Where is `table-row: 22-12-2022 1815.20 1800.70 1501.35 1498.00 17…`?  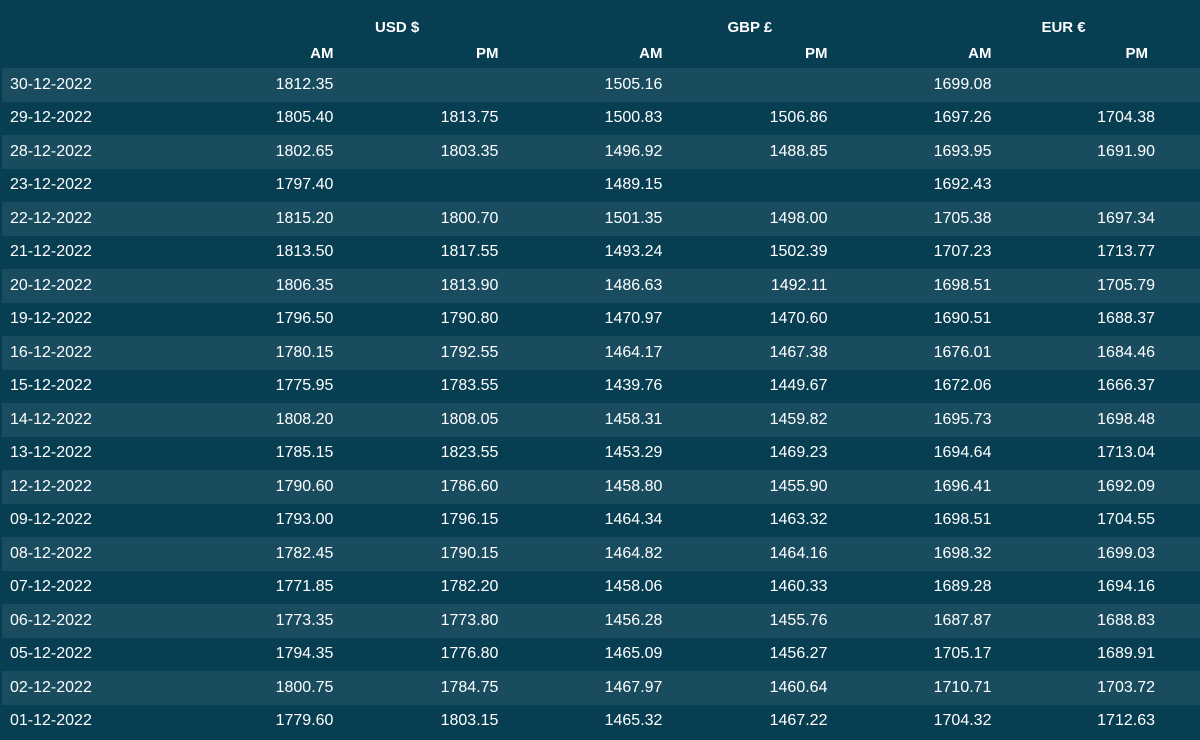 table-row: 22-12-2022 1815.20 1800.70 1501.35 1498.00 17… is located at coordinates (601, 219).